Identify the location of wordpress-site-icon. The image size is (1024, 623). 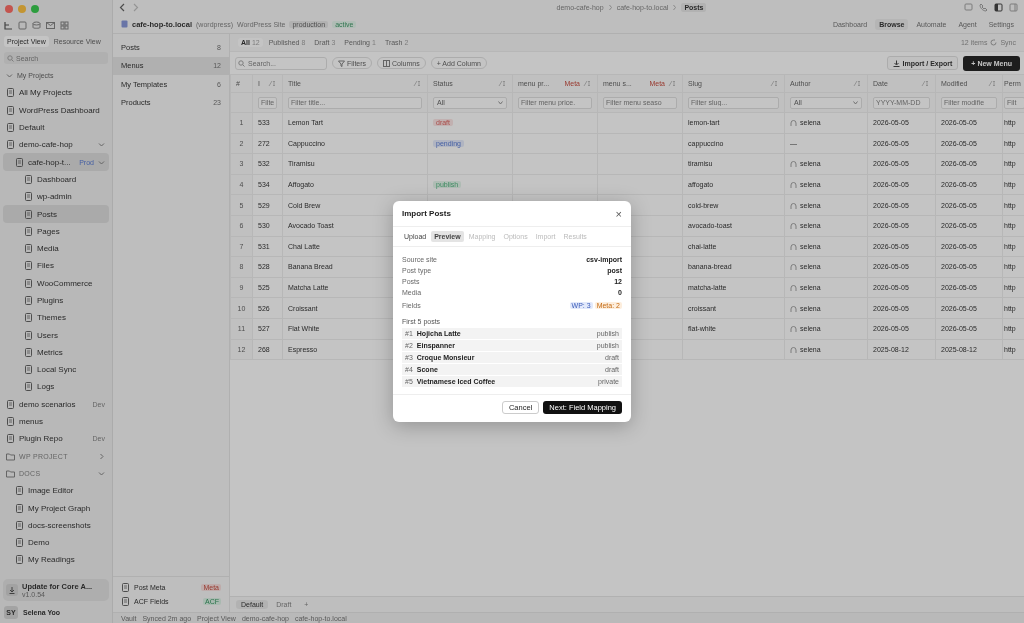
(124, 24).